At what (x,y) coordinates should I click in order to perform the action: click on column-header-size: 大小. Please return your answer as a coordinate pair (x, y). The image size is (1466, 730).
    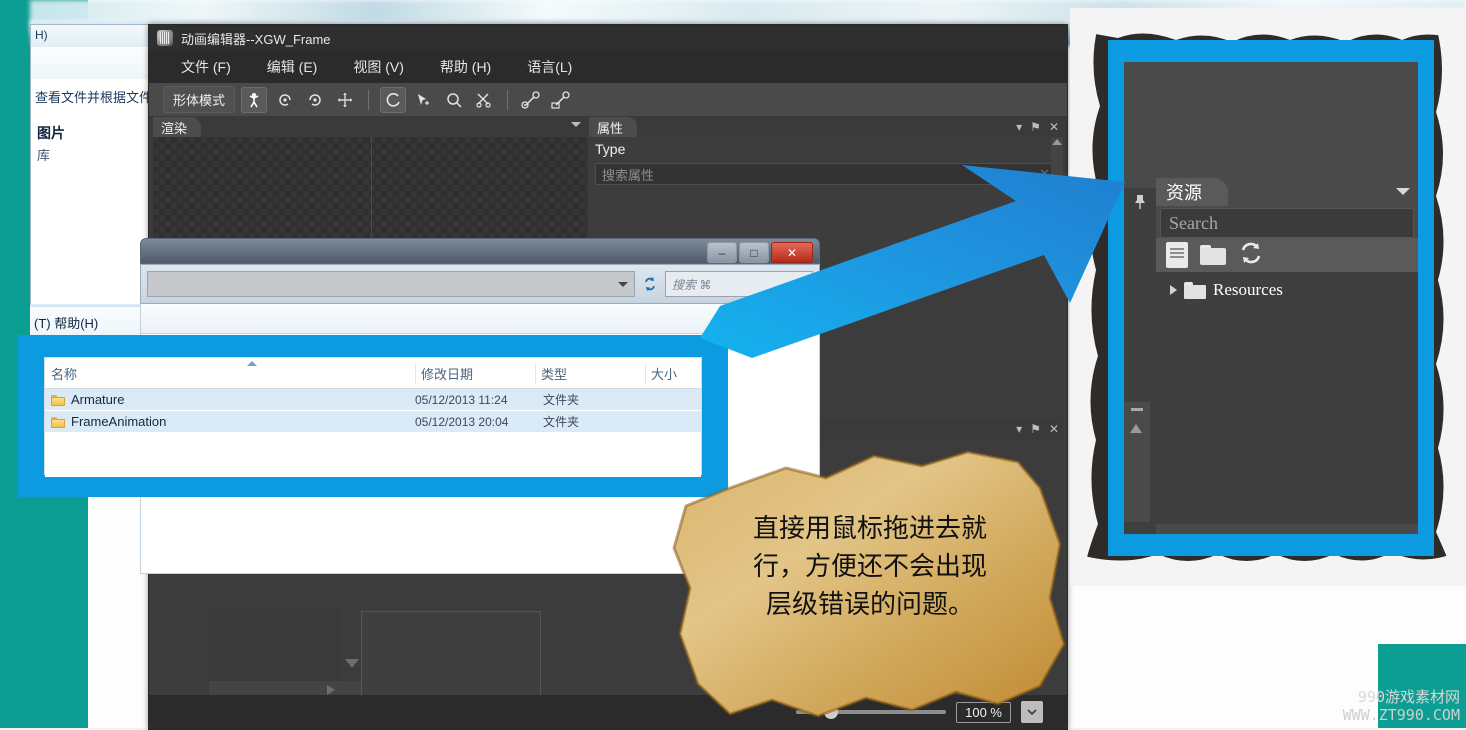
    Looking at the image, I should click on (673, 373).